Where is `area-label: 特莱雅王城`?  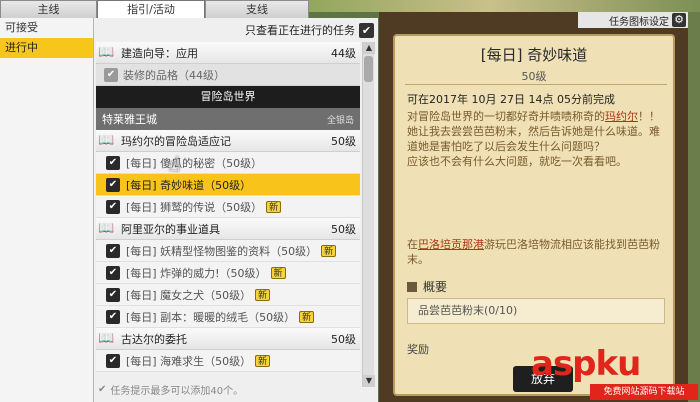 area-label: 特莱雅王城 is located at coordinates (129, 119).